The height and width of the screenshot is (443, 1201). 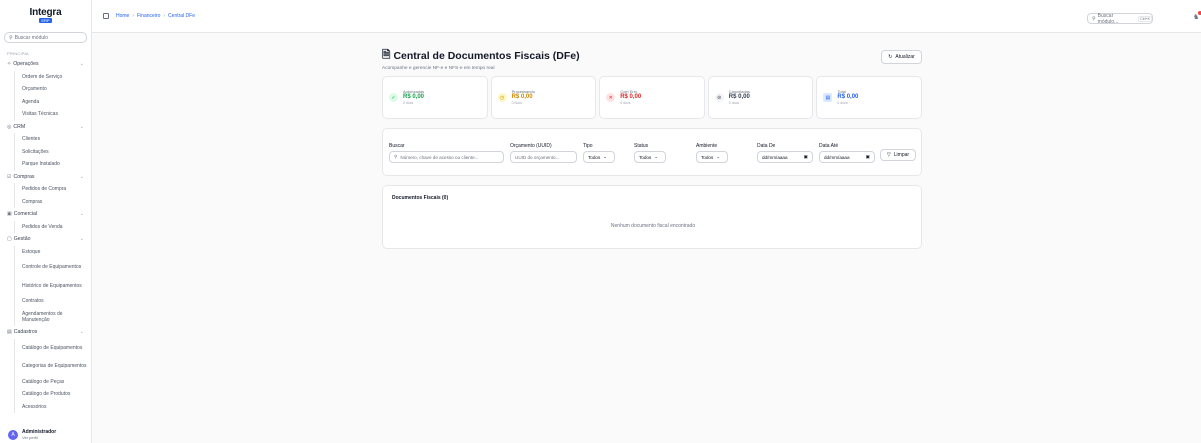 What do you see at coordinates (52, 316) in the screenshot?
I see `sidebar-item-agendamentos: Agendamentos de Manutenção` at bounding box center [52, 316].